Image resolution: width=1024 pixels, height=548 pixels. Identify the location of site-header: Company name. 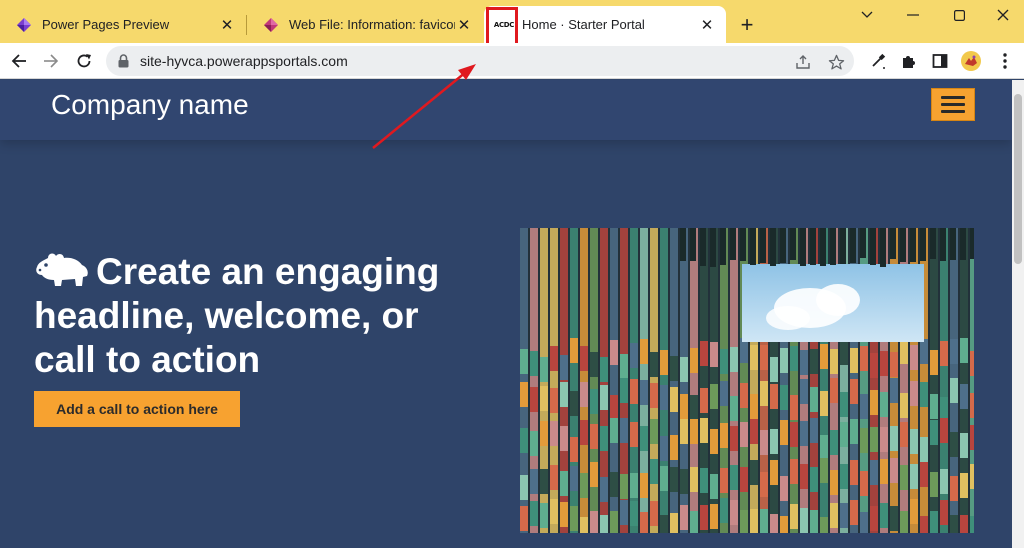
(506, 110).